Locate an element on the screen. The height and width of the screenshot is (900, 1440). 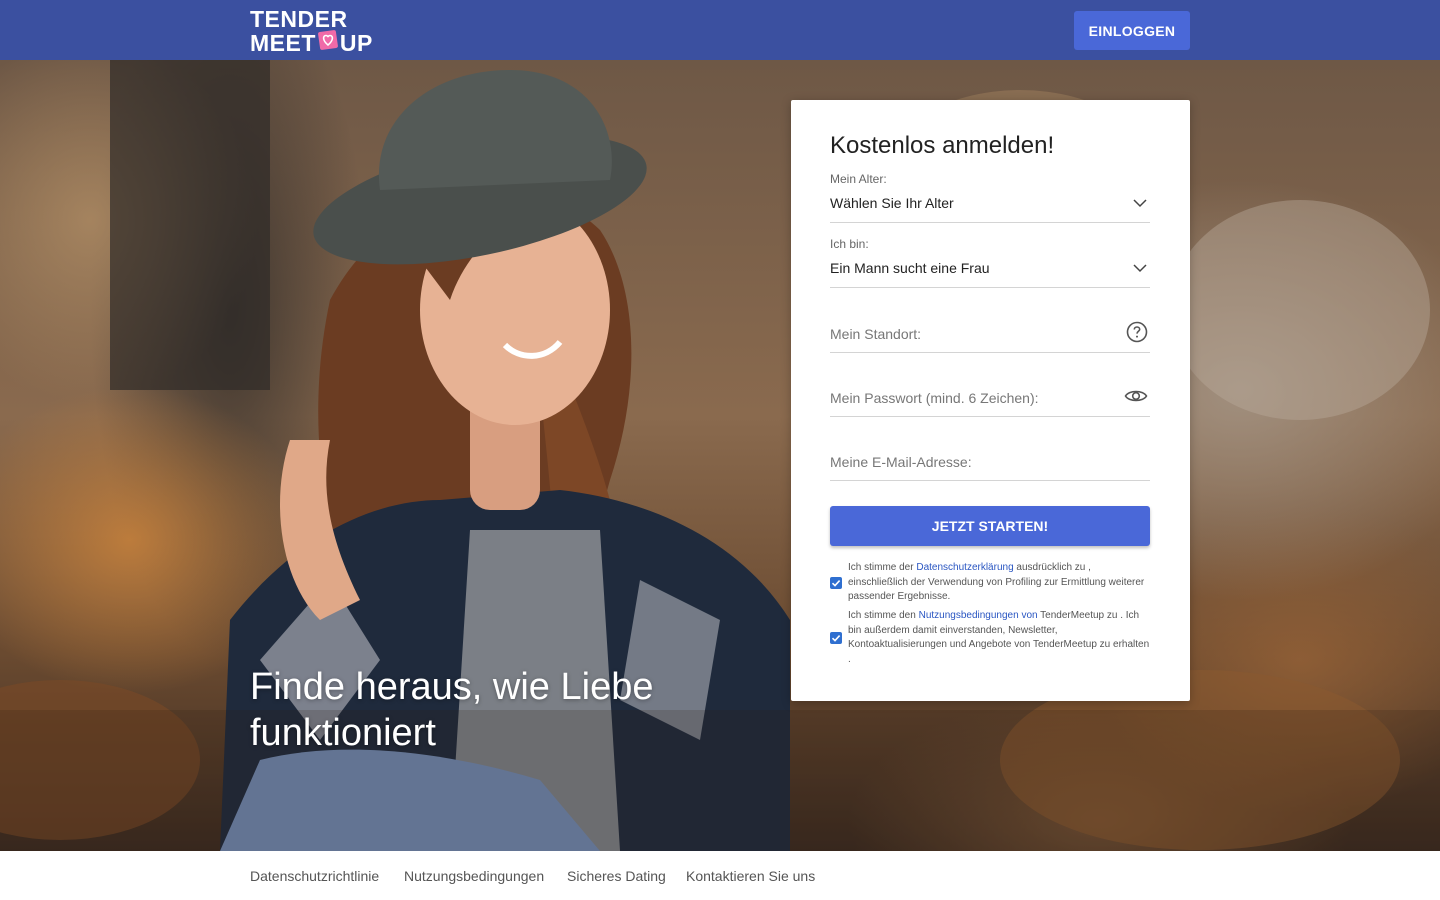
site-logo: TENDER MEET UP is located at coordinates (315, 31).